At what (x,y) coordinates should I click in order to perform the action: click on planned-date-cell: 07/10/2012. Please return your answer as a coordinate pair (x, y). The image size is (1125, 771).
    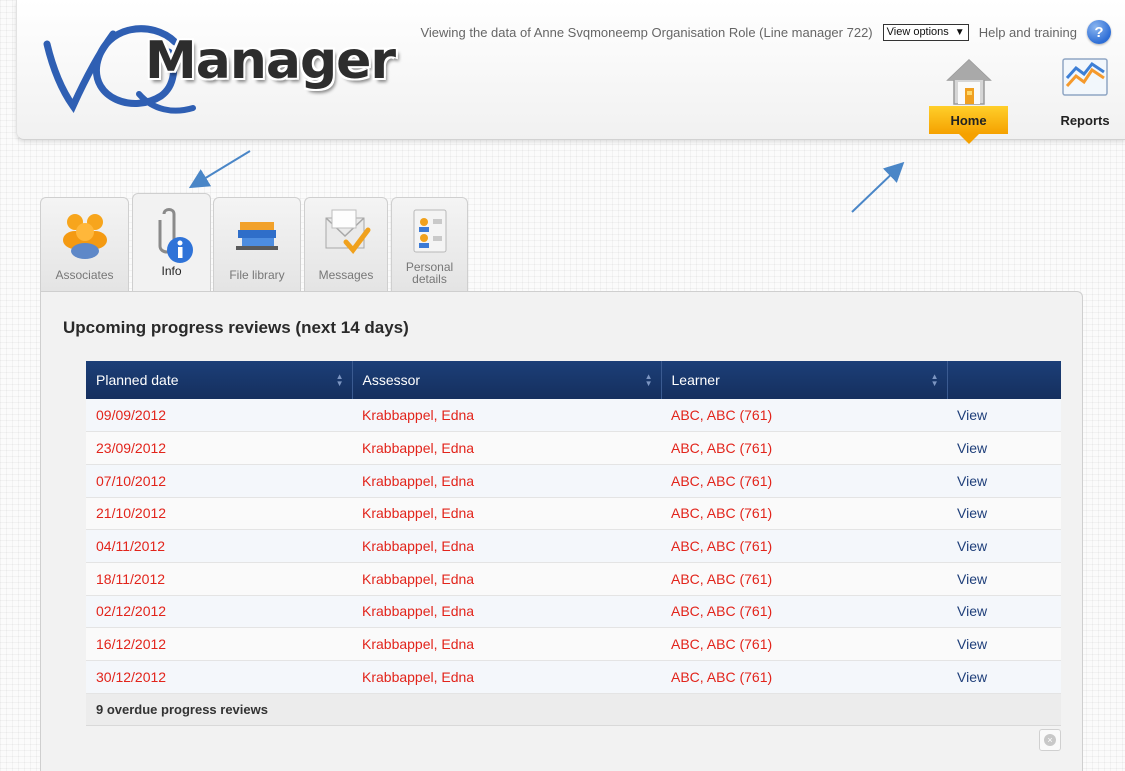
    Looking at the image, I should click on (219, 481).